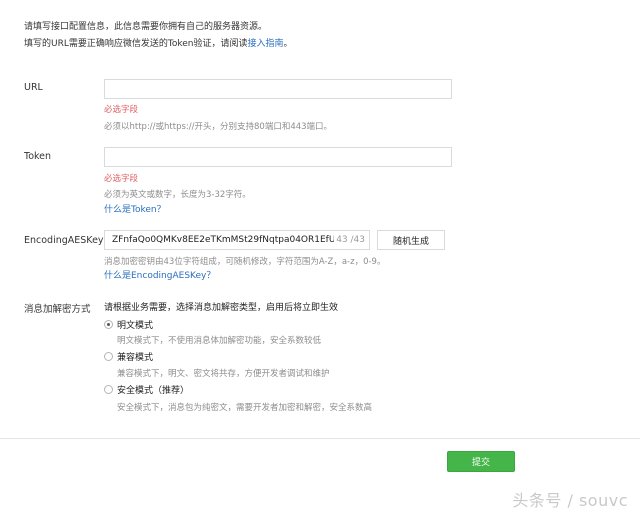 The image size is (640, 515). What do you see at coordinates (108, 389) in the screenshot?
I see `safe-mode-radio` at bounding box center [108, 389].